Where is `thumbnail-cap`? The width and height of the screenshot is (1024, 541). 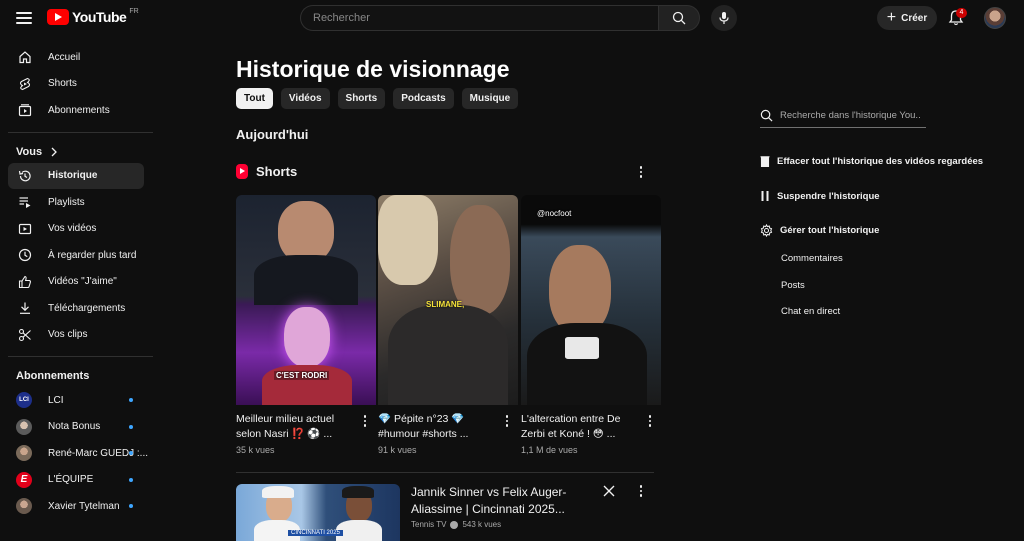
thumbnail-cap is located at coordinates (278, 492).